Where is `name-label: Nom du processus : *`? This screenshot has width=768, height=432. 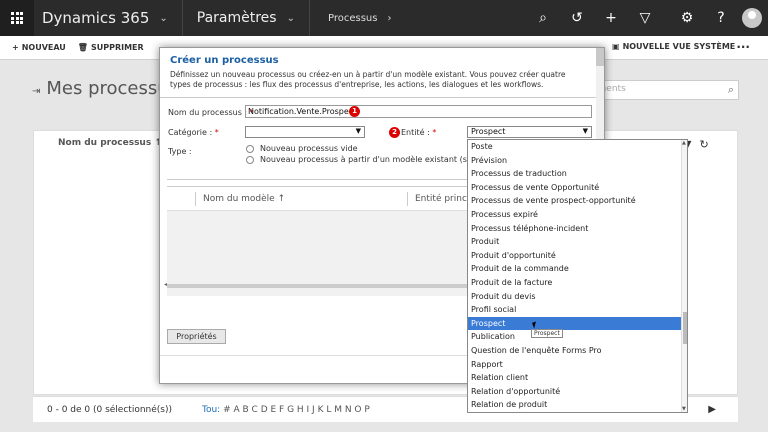 name-label: Nom du processus : * is located at coordinates (211, 112).